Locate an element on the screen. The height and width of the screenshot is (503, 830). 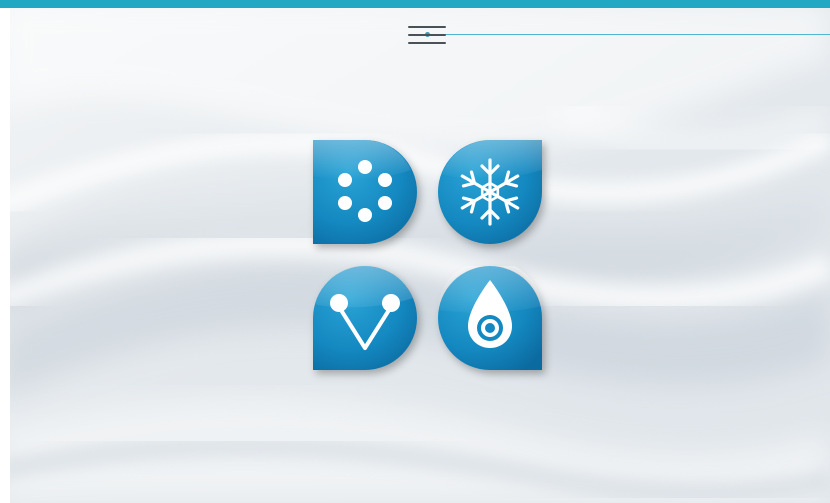
tile-water-drop: water-drop-target-icon is located at coordinates (490, 318).